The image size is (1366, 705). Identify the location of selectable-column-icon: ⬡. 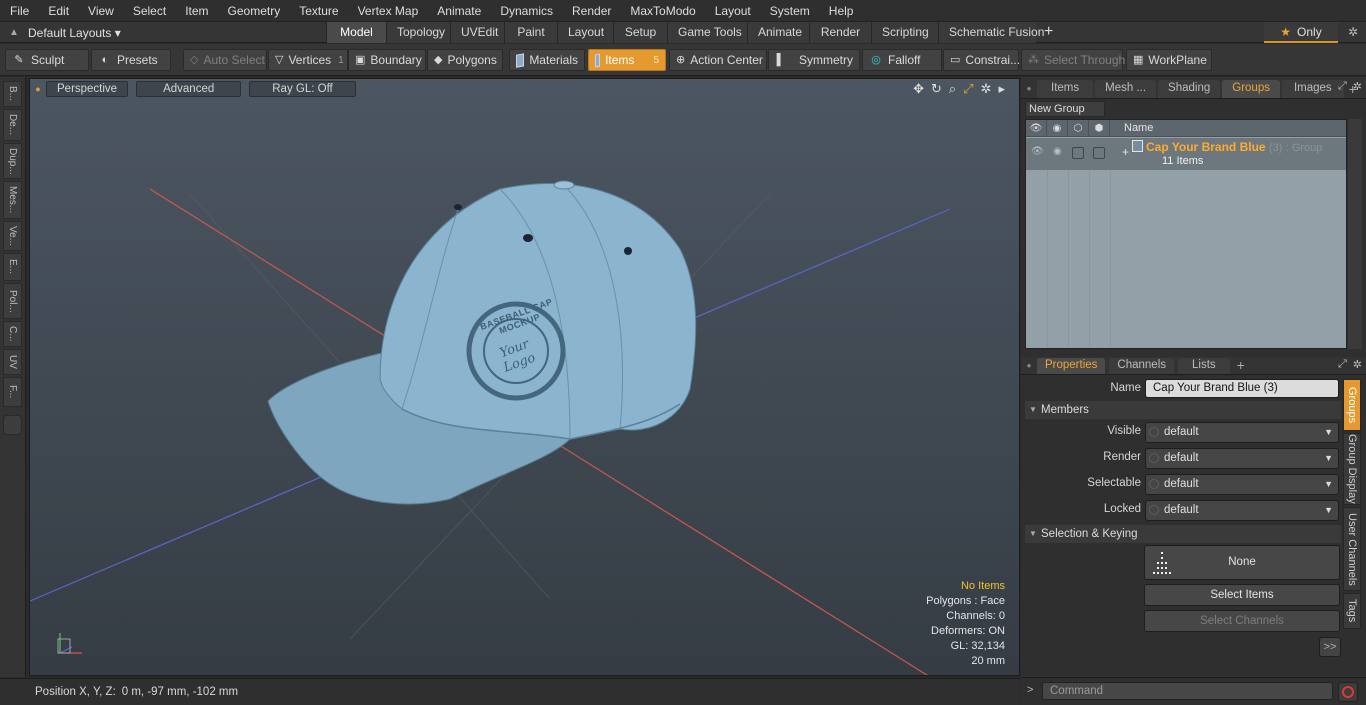
(1078, 128).